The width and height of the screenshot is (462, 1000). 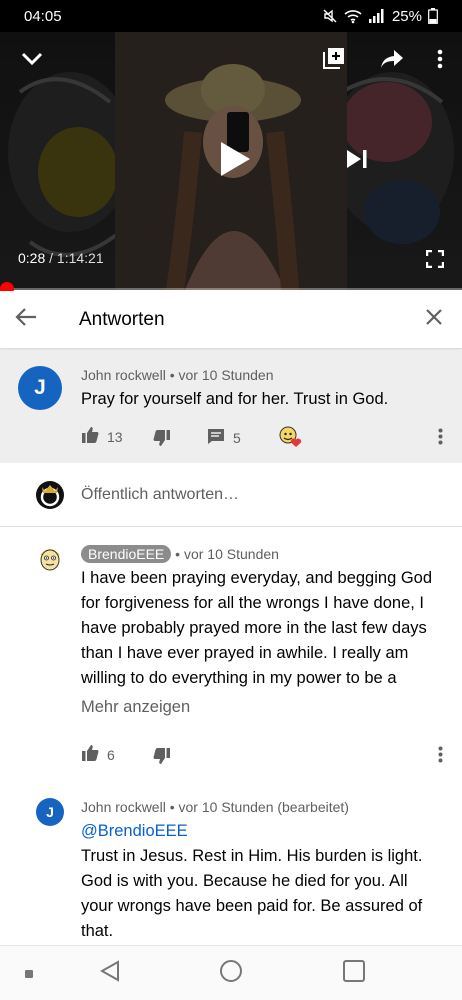 I want to click on add-to-playlist-button, so click(x=334, y=60).